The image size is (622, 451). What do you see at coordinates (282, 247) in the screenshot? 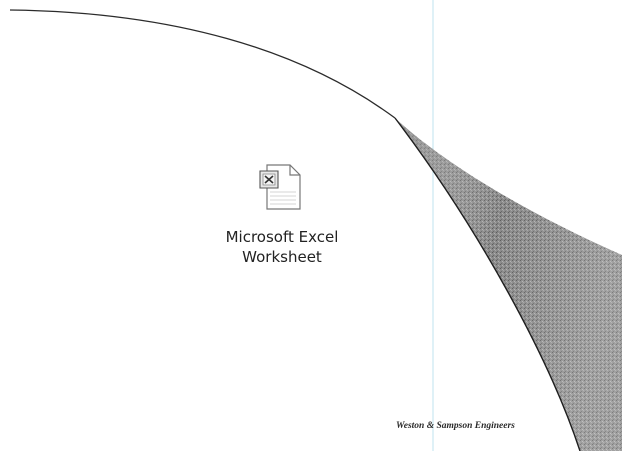
I see `file-label: Microsoft Excel Worksheet` at bounding box center [282, 247].